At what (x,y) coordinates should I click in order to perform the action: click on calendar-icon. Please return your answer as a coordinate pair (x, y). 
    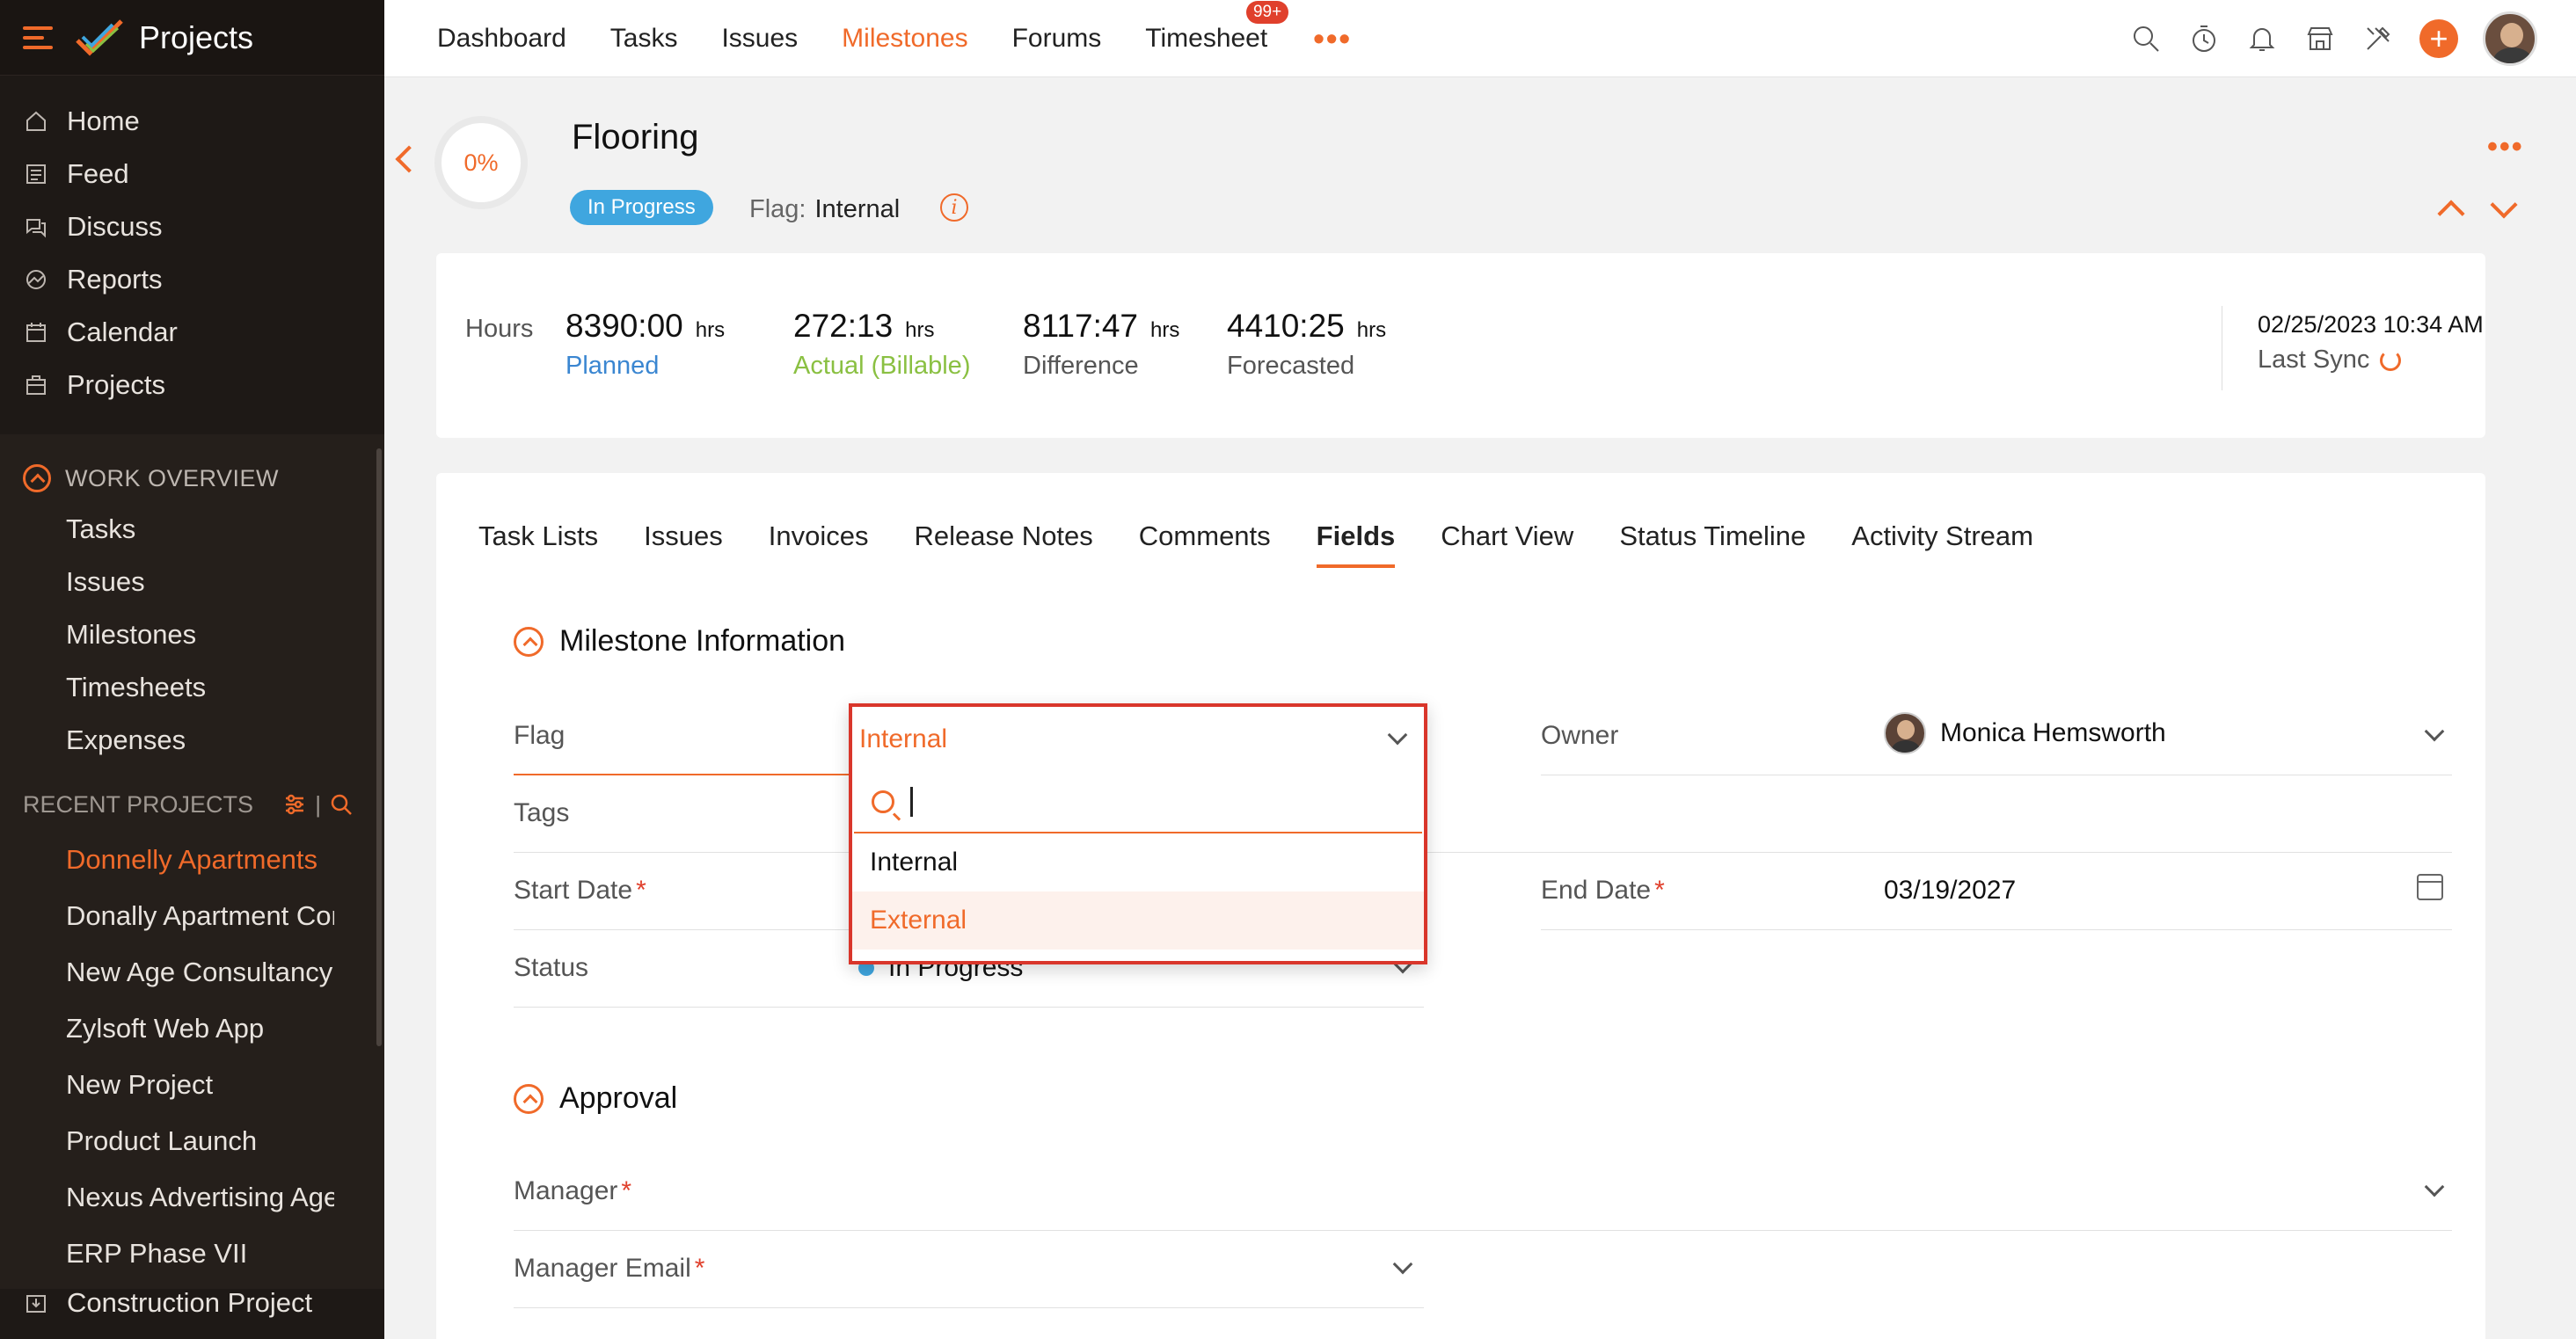
    Looking at the image, I should click on (2430, 887).